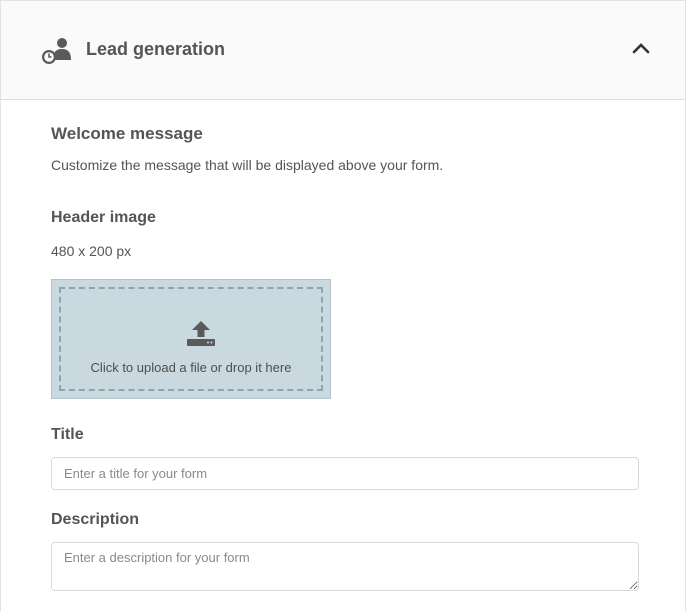 This screenshot has height=611, width=688. Describe the element at coordinates (103, 217) in the screenshot. I see `header-image-title: Header image` at that location.